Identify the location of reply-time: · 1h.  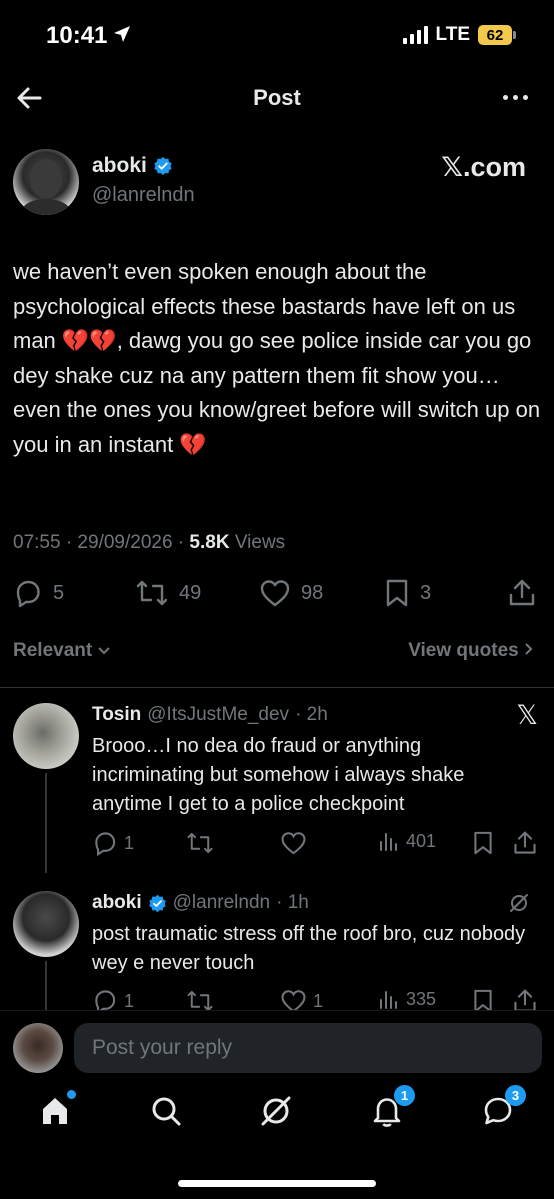
(292, 902).